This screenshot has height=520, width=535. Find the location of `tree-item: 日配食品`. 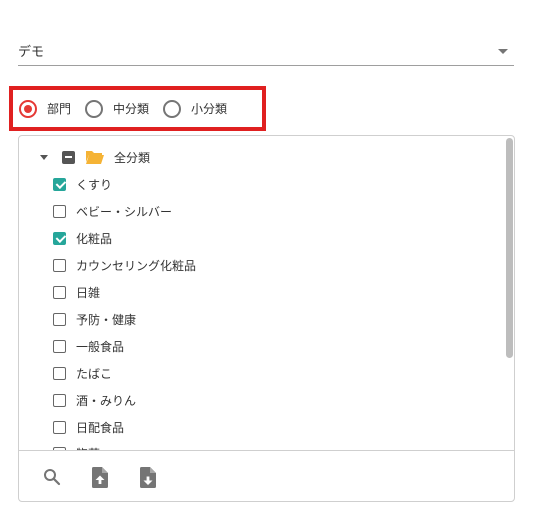

tree-item: 日配食品 is located at coordinates (88, 427).